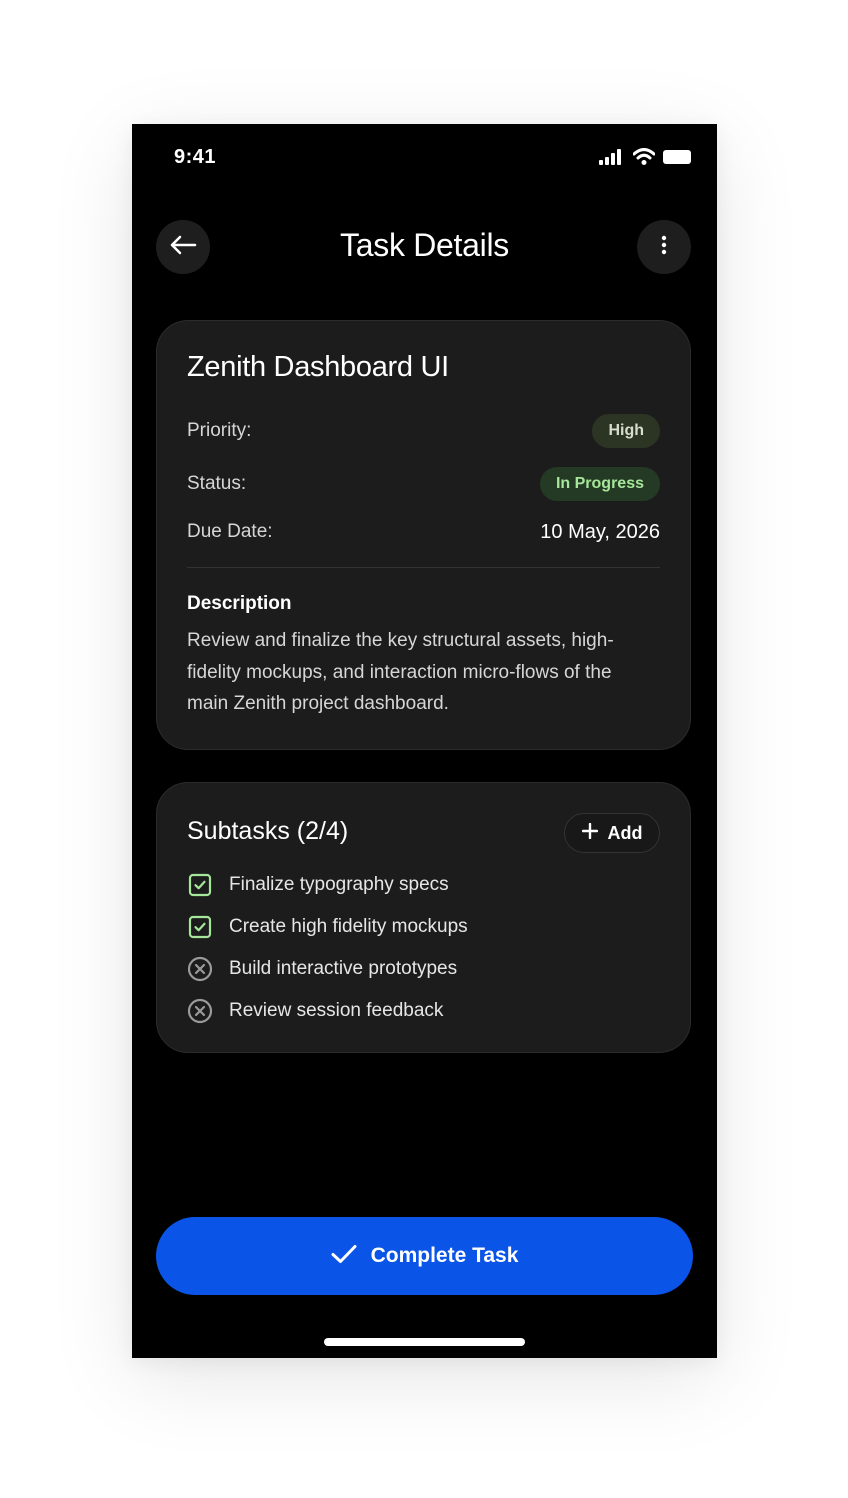  I want to click on check-icon, so click(344, 1256).